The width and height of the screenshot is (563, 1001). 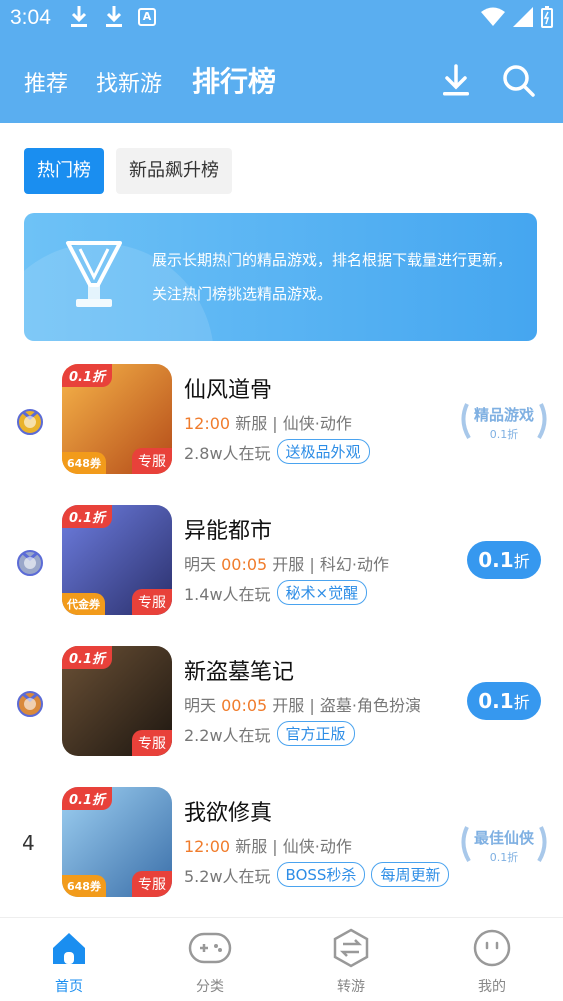 What do you see at coordinates (69, 948) in the screenshot?
I see `home-icon` at bounding box center [69, 948].